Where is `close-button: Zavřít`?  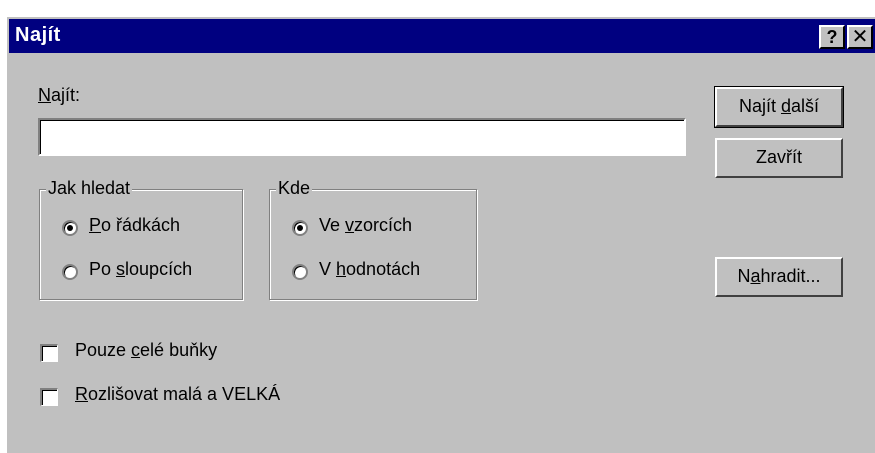
close-button: Zavřít is located at coordinates (779, 158).